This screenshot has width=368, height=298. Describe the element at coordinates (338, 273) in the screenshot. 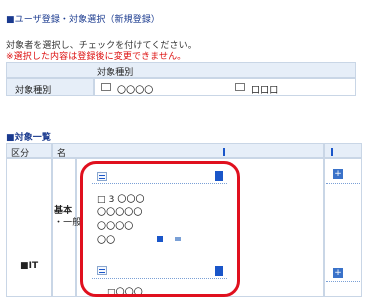

I see `row2-add-button: +` at that location.